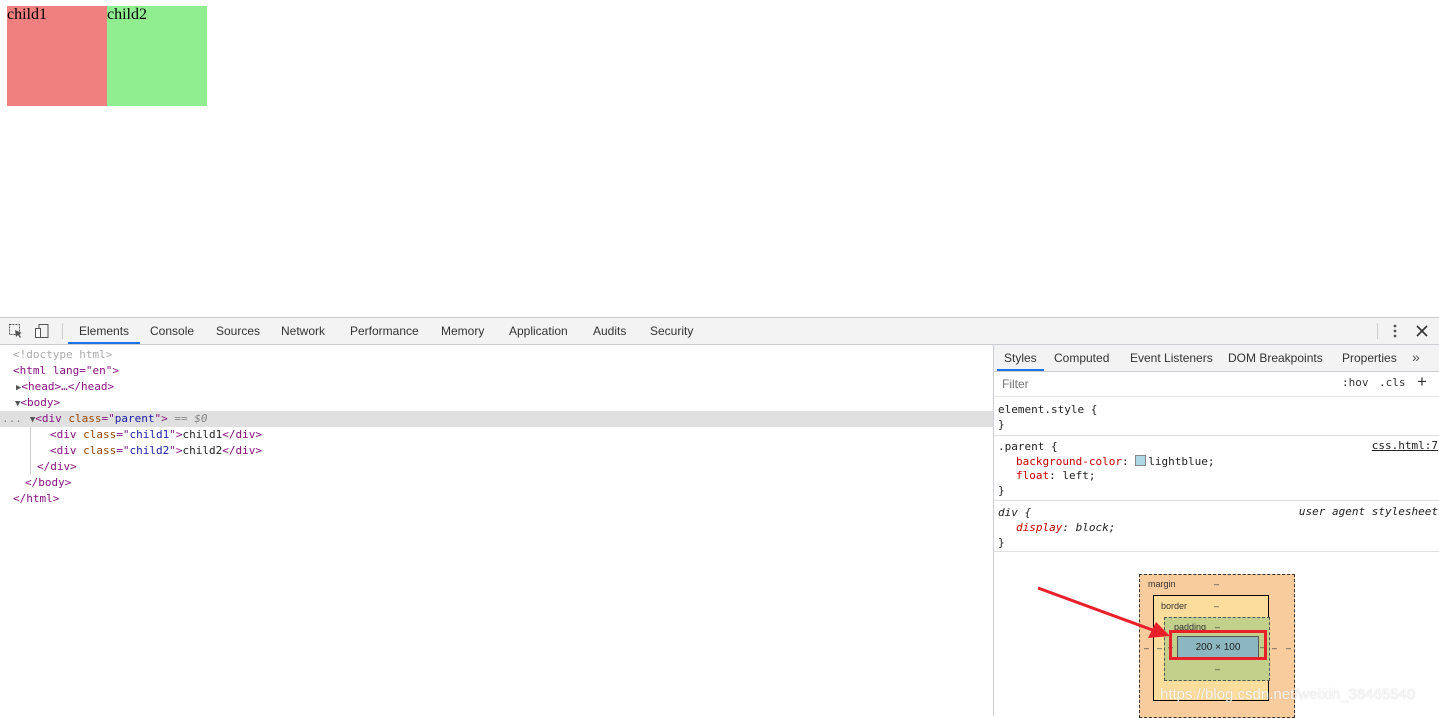 This screenshot has height=718, width=1439. I want to click on color-swatch, so click(1141, 460).